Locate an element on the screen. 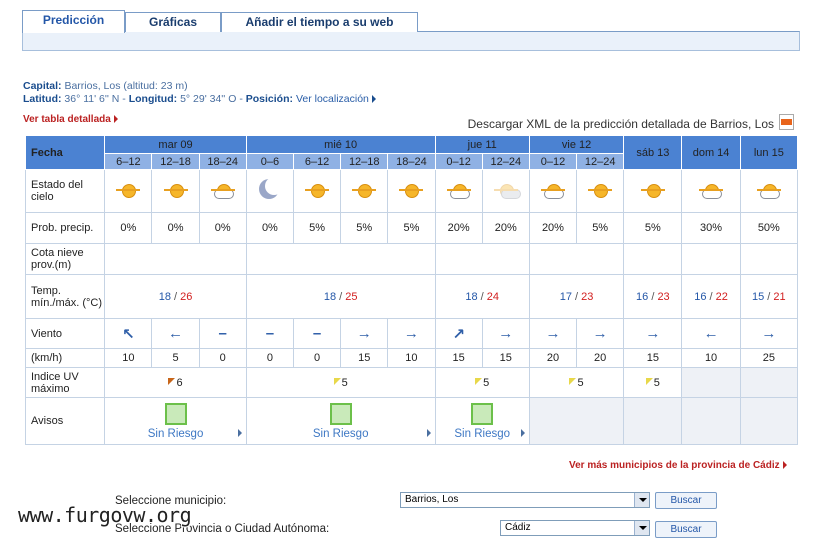 Image resolution: width=836 pixels, height=546 pixels. fecha-header: Fecha is located at coordinates (65, 152).